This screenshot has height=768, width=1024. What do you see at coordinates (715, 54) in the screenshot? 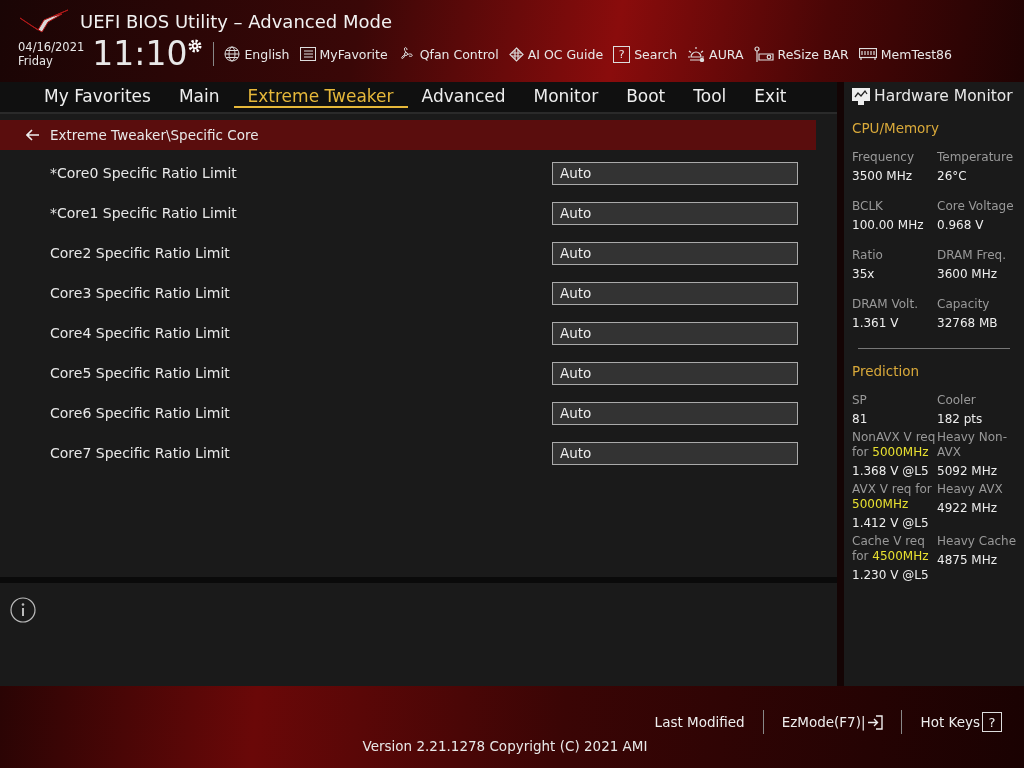
I see `toolbar-button: AURA` at bounding box center [715, 54].